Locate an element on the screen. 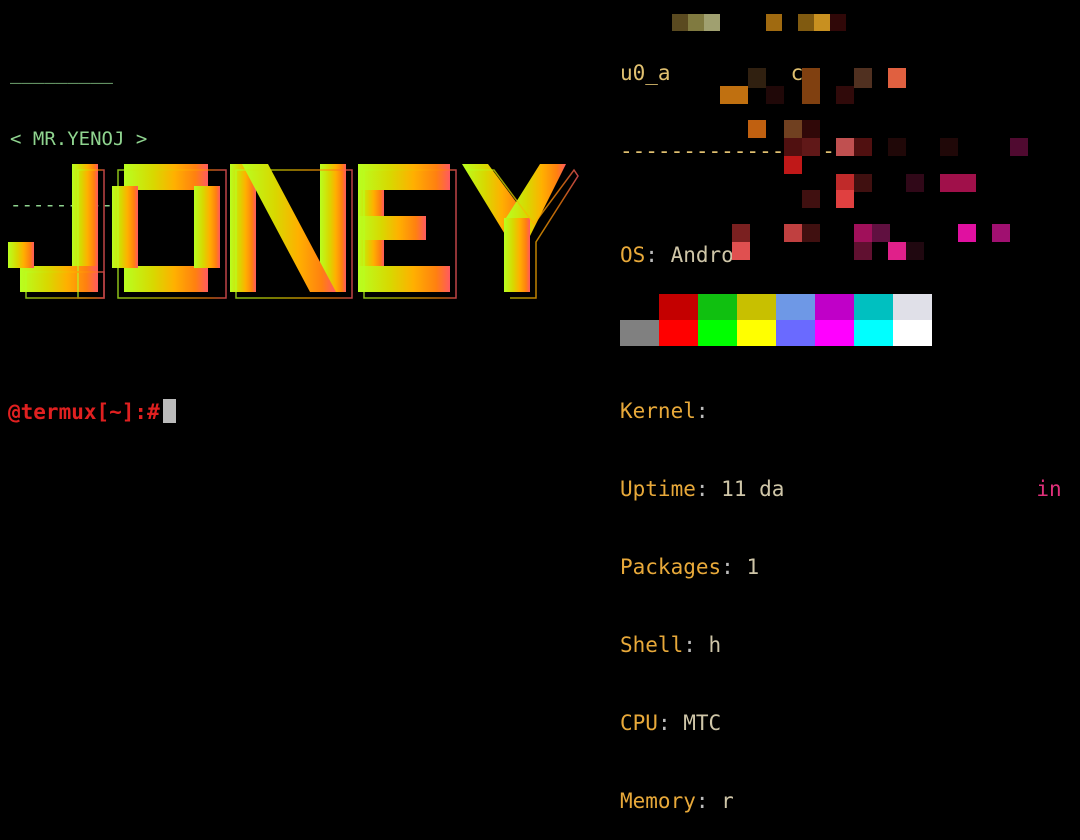  info-key: Shell is located at coordinates (652, 645).